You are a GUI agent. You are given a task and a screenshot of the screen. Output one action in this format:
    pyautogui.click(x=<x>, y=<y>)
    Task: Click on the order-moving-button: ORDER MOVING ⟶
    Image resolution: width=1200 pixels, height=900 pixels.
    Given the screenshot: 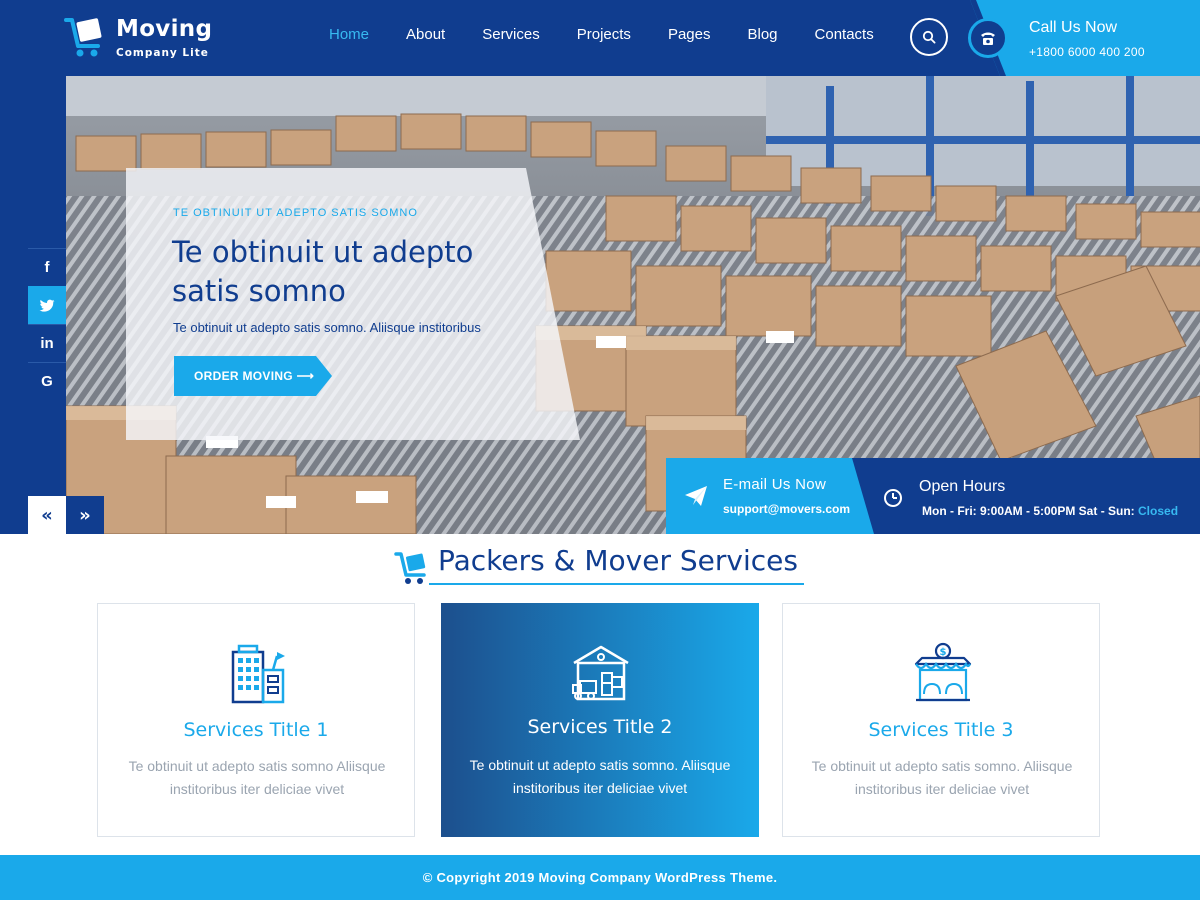 What is the action you would take?
    pyautogui.click(x=253, y=376)
    